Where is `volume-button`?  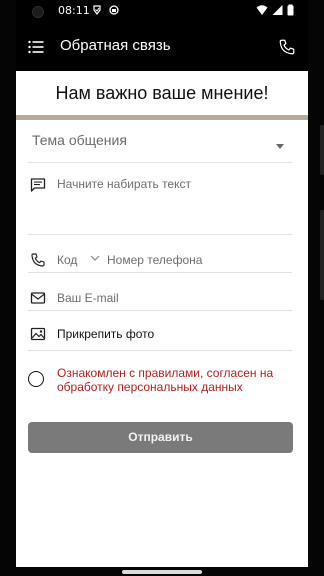 volume-button is located at coordinates (322, 255).